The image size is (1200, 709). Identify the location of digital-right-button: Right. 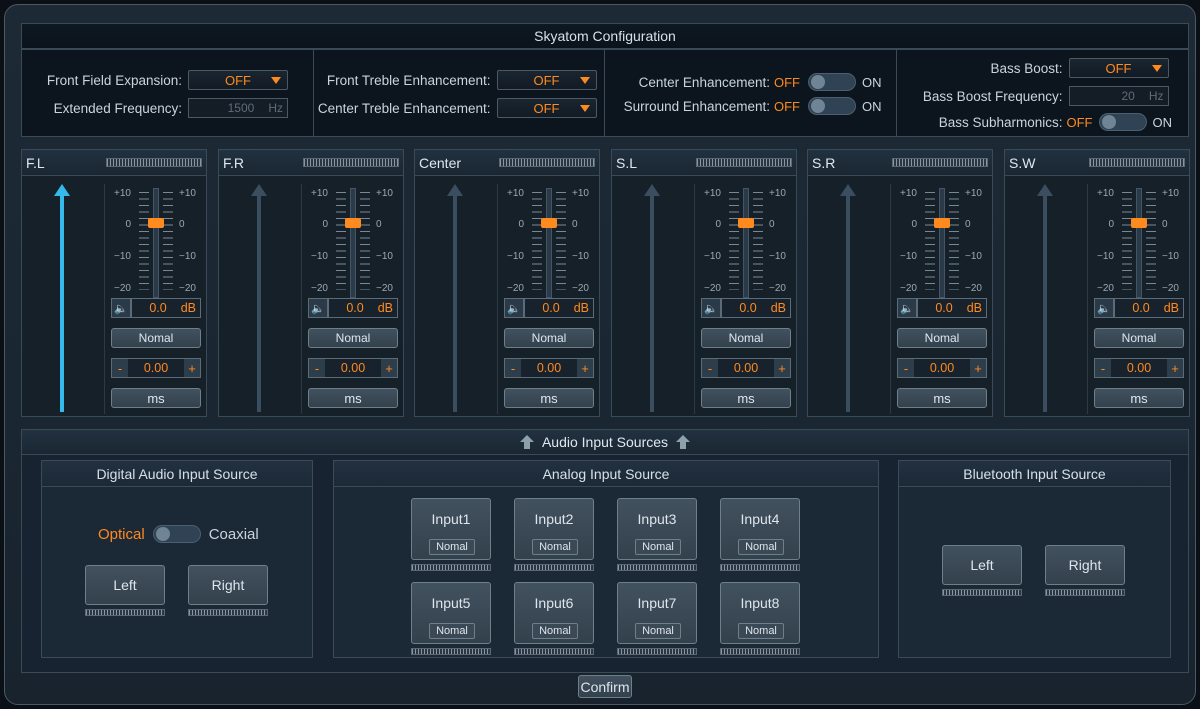
(228, 585).